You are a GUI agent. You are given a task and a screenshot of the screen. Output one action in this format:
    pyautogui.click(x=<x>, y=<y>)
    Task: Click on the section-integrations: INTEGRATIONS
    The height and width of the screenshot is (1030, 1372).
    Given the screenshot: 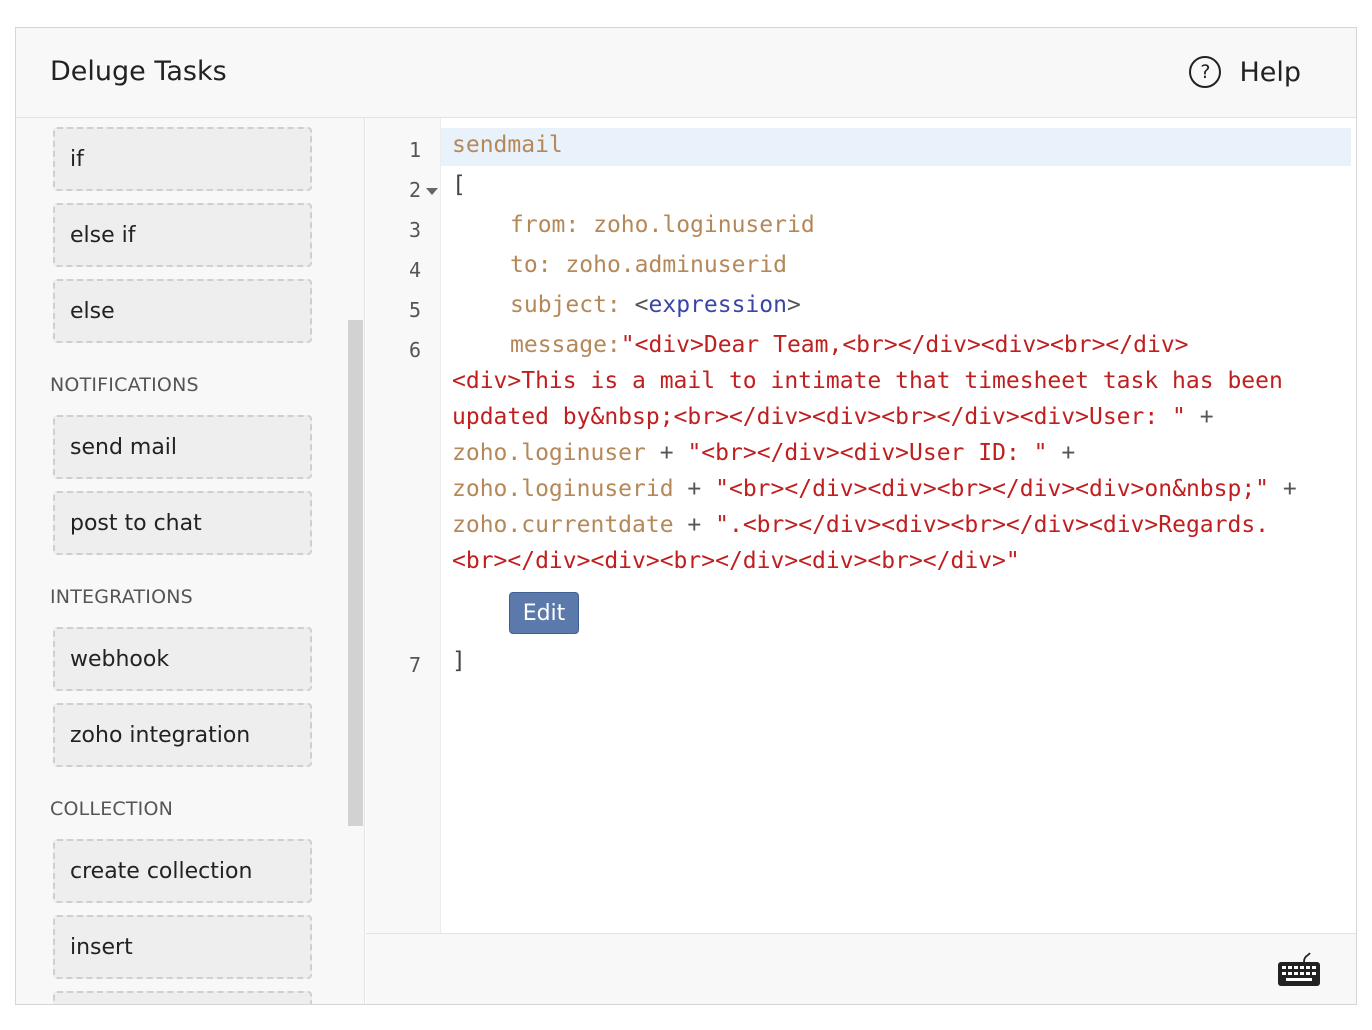 What is the action you would take?
    pyautogui.click(x=121, y=597)
    